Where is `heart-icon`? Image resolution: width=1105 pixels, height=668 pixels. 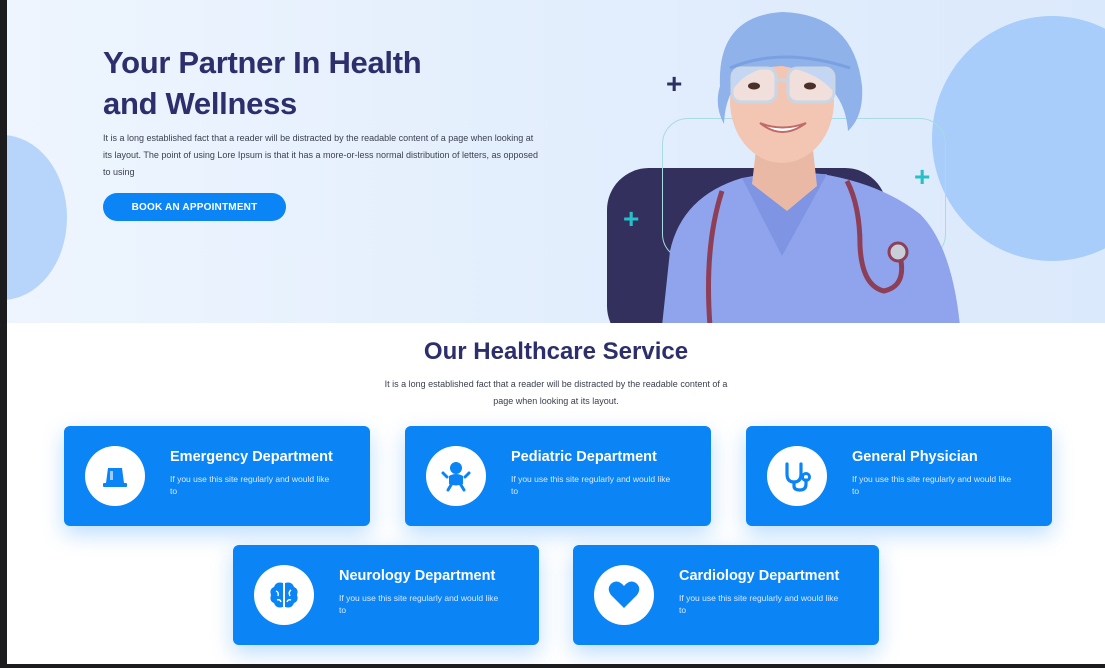 heart-icon is located at coordinates (624, 595).